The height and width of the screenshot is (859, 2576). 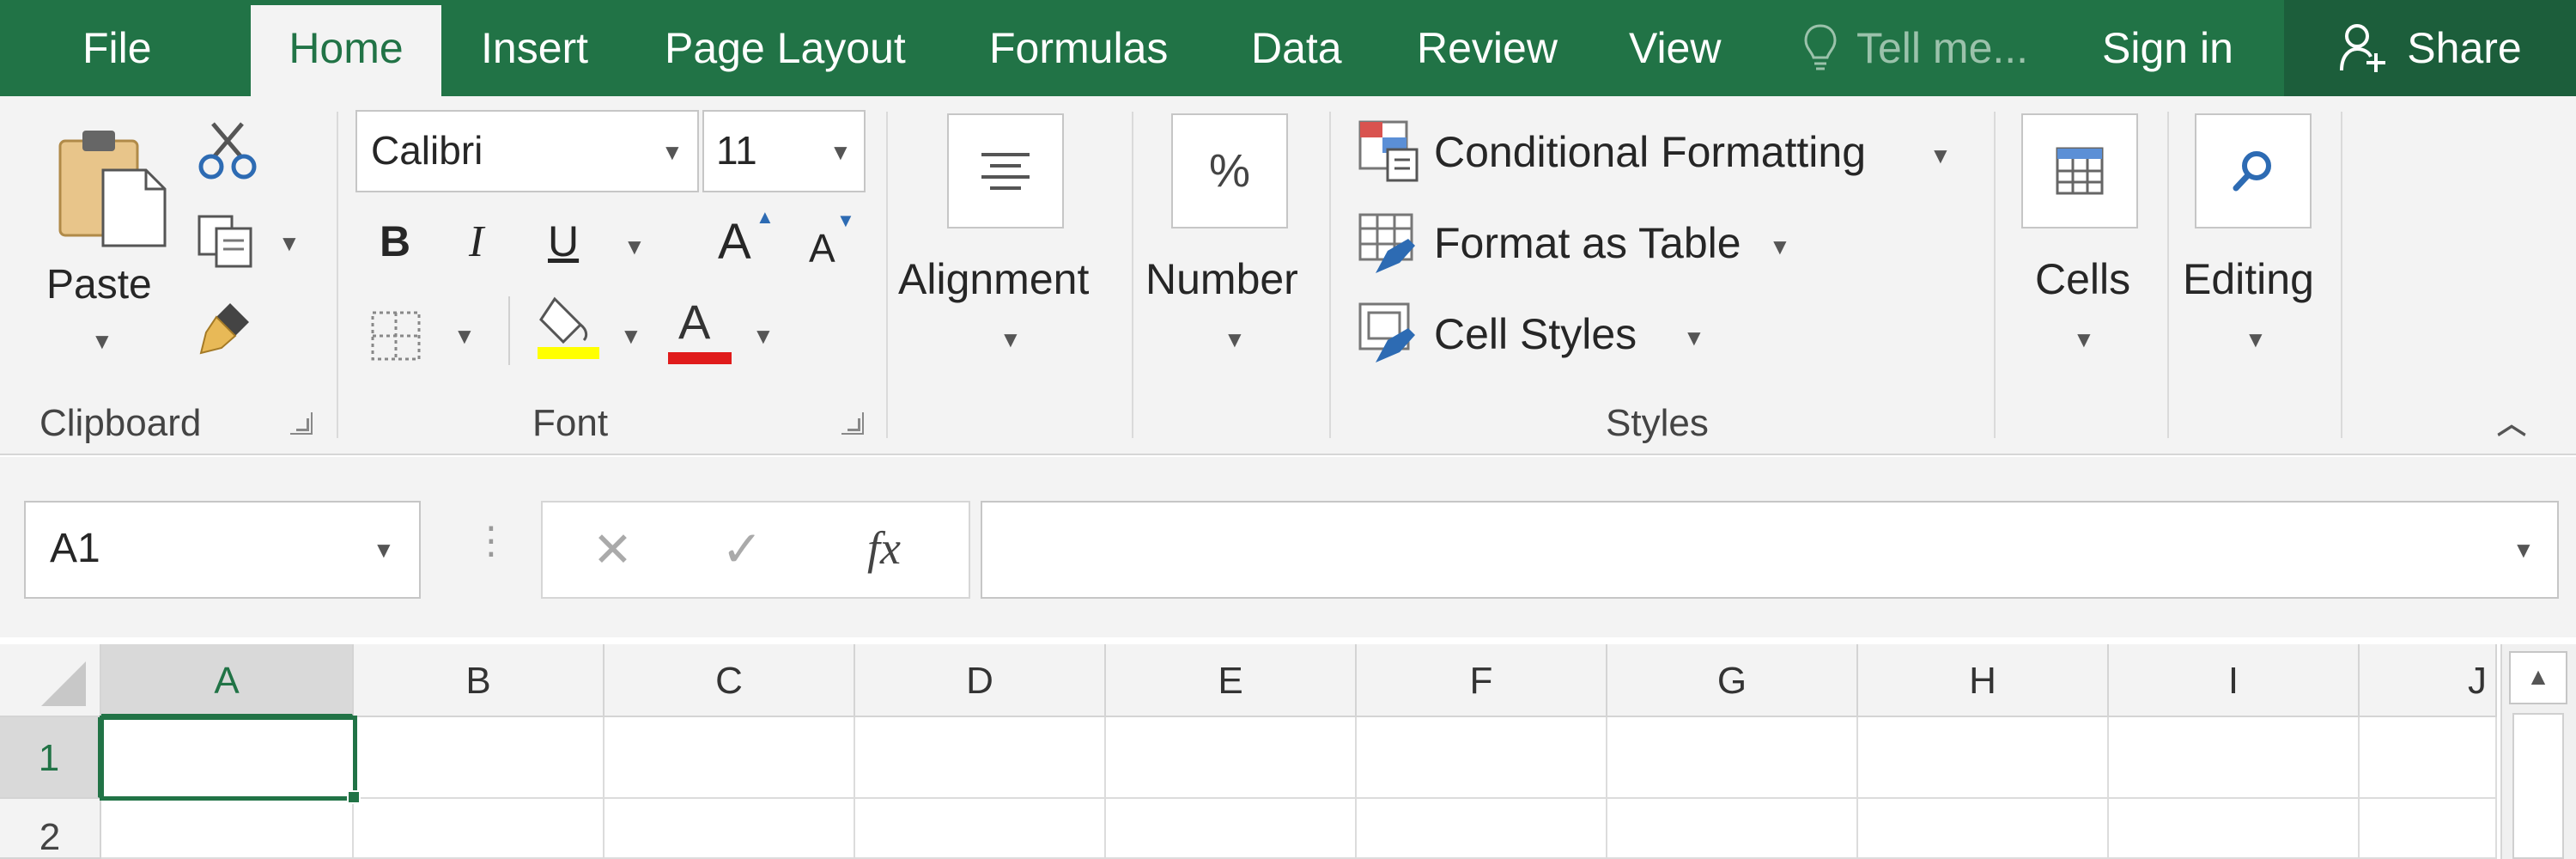 I want to click on row-header-1: 1, so click(x=50, y=758).